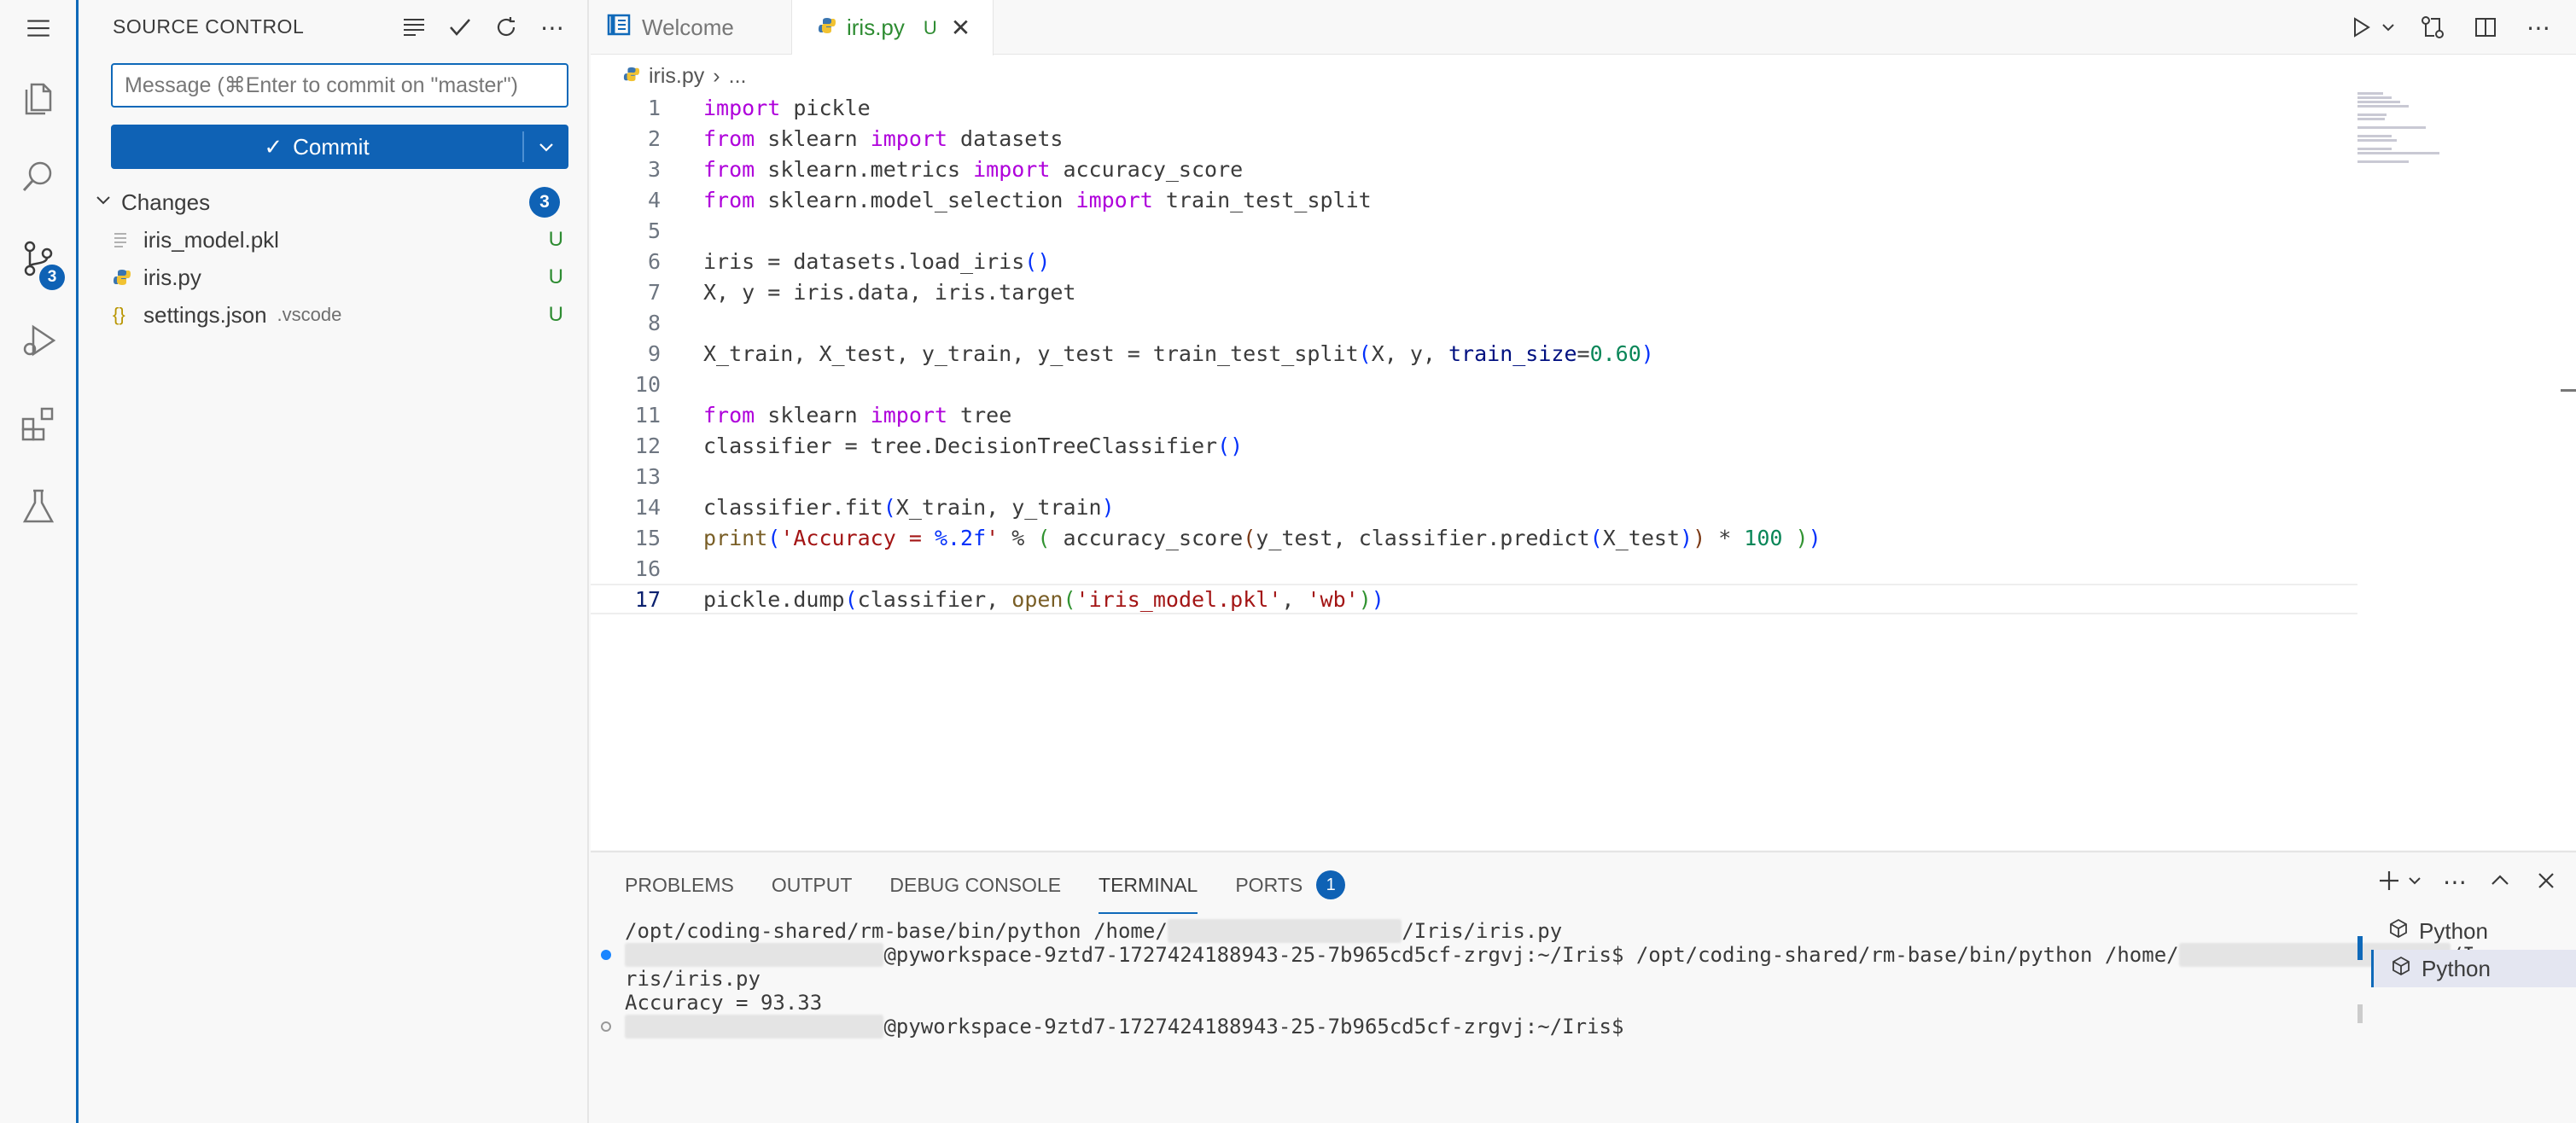 This screenshot has height=1123, width=2576. What do you see at coordinates (647, 568) in the screenshot?
I see `code-line: 16` at bounding box center [647, 568].